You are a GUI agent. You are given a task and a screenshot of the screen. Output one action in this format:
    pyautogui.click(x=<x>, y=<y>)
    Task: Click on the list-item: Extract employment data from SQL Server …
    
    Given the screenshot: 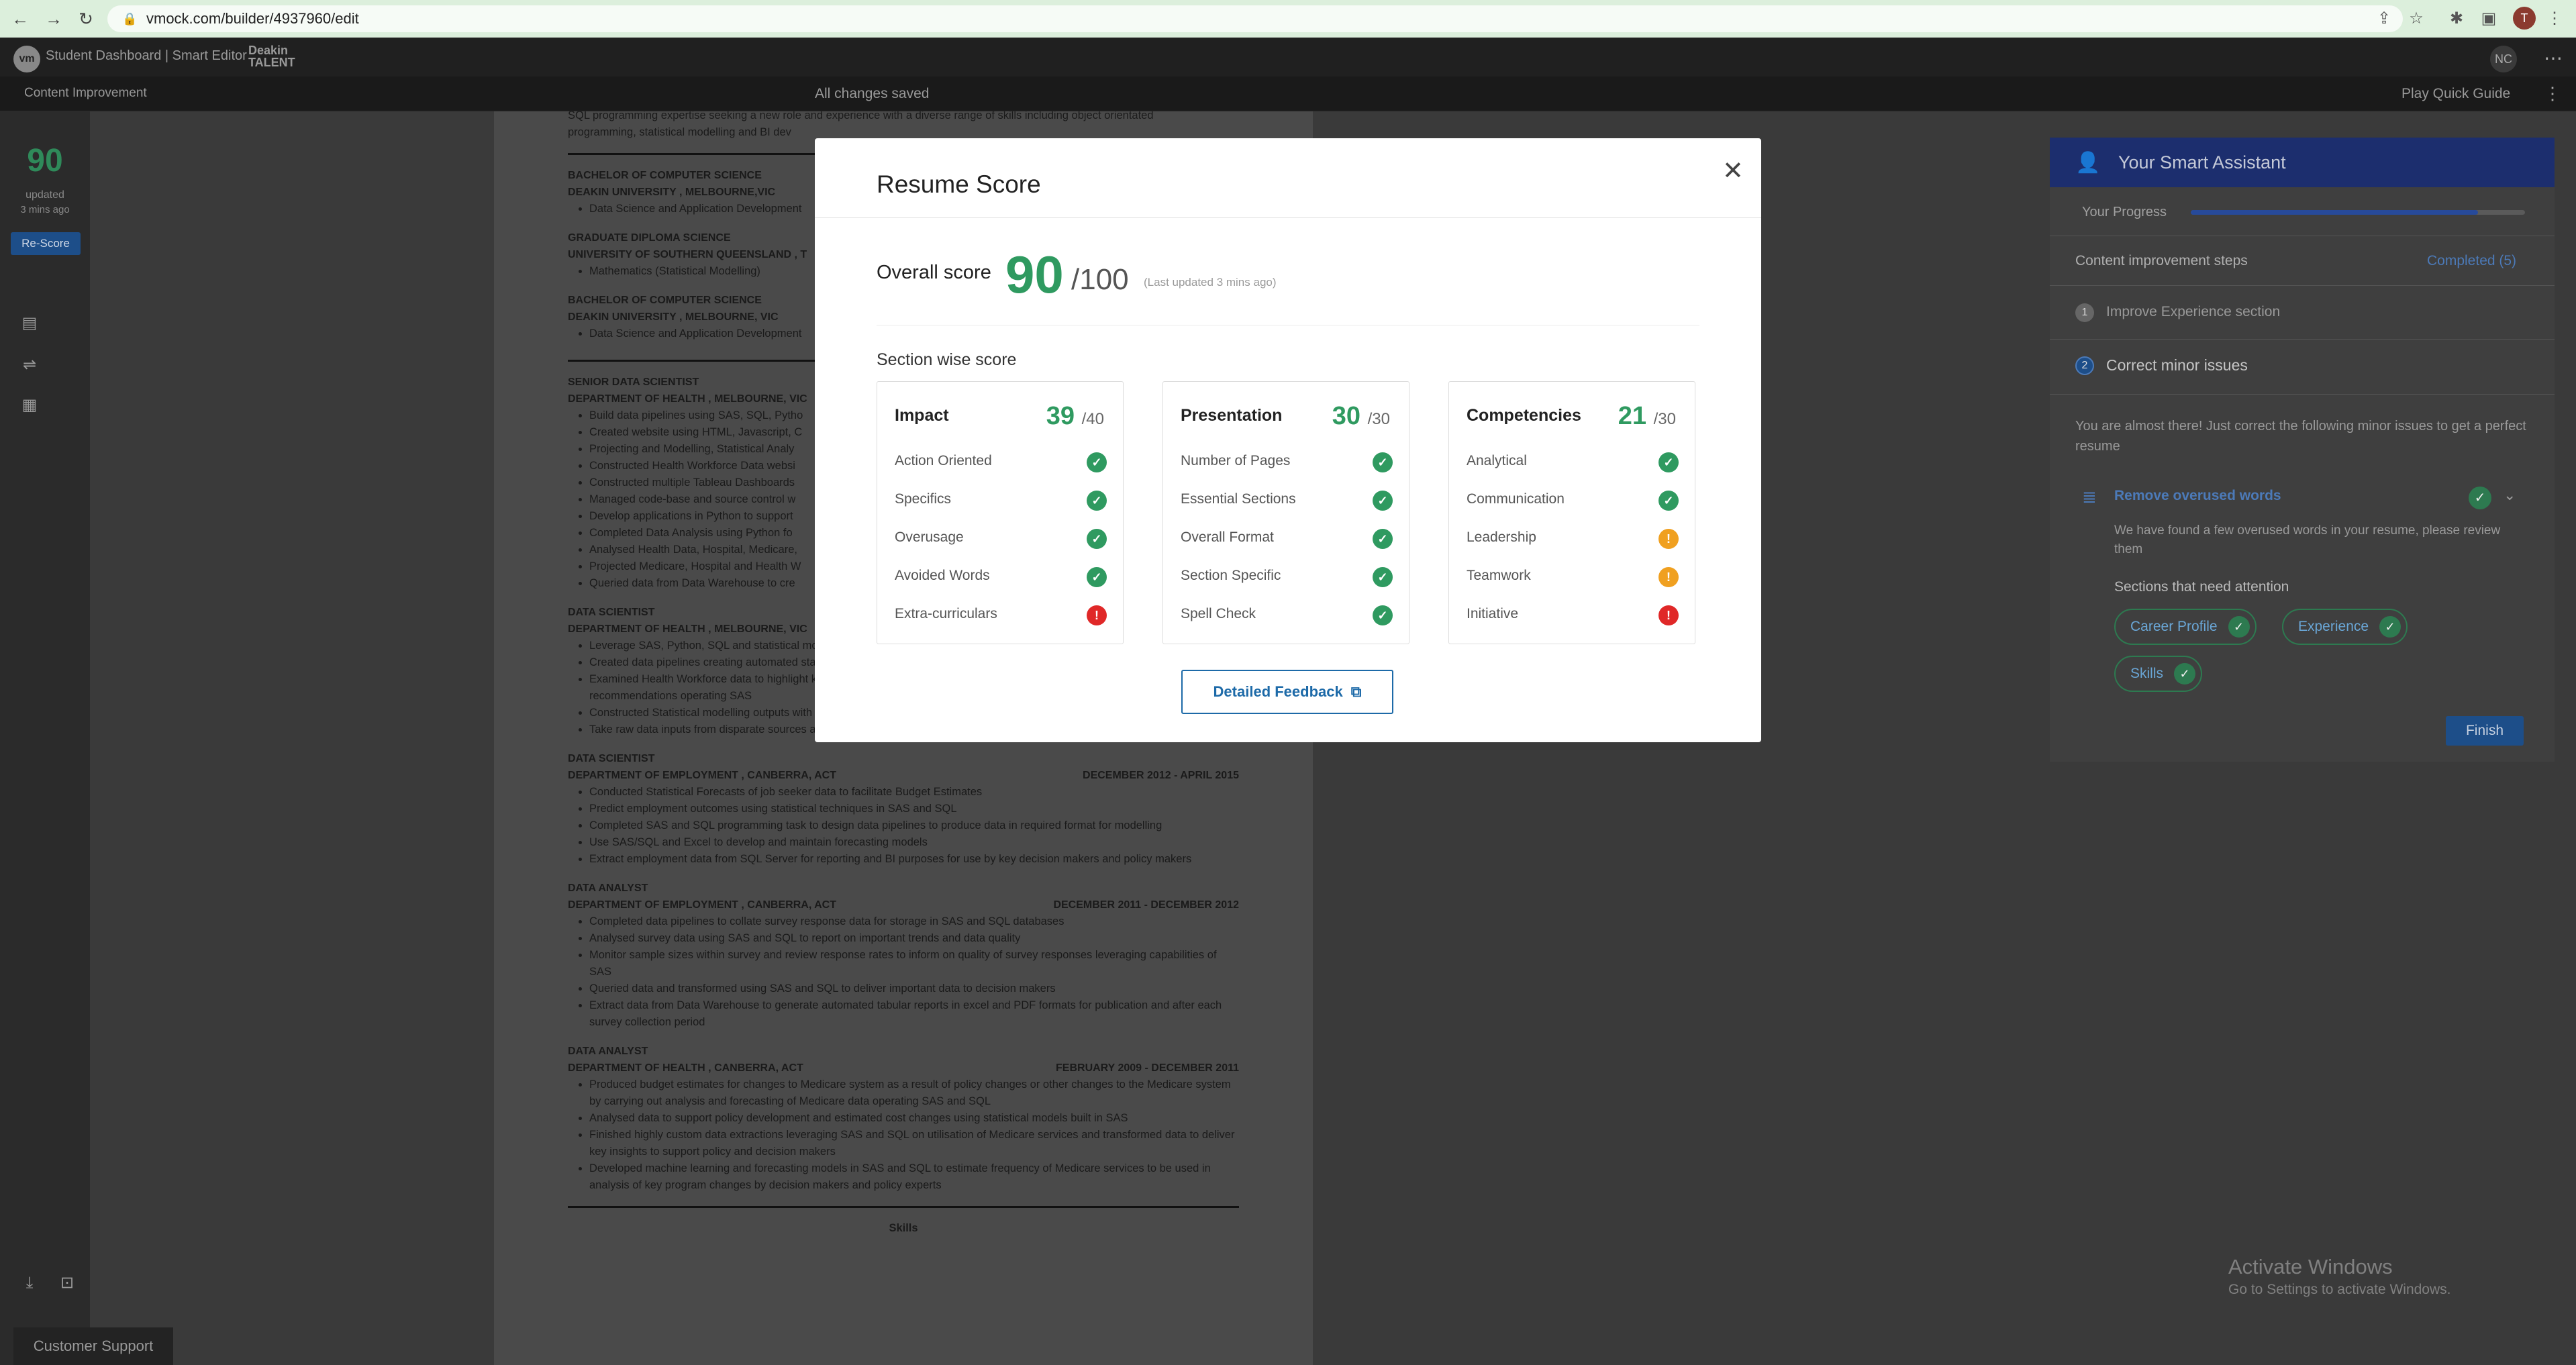 What is the action you would take?
    pyautogui.click(x=914, y=859)
    